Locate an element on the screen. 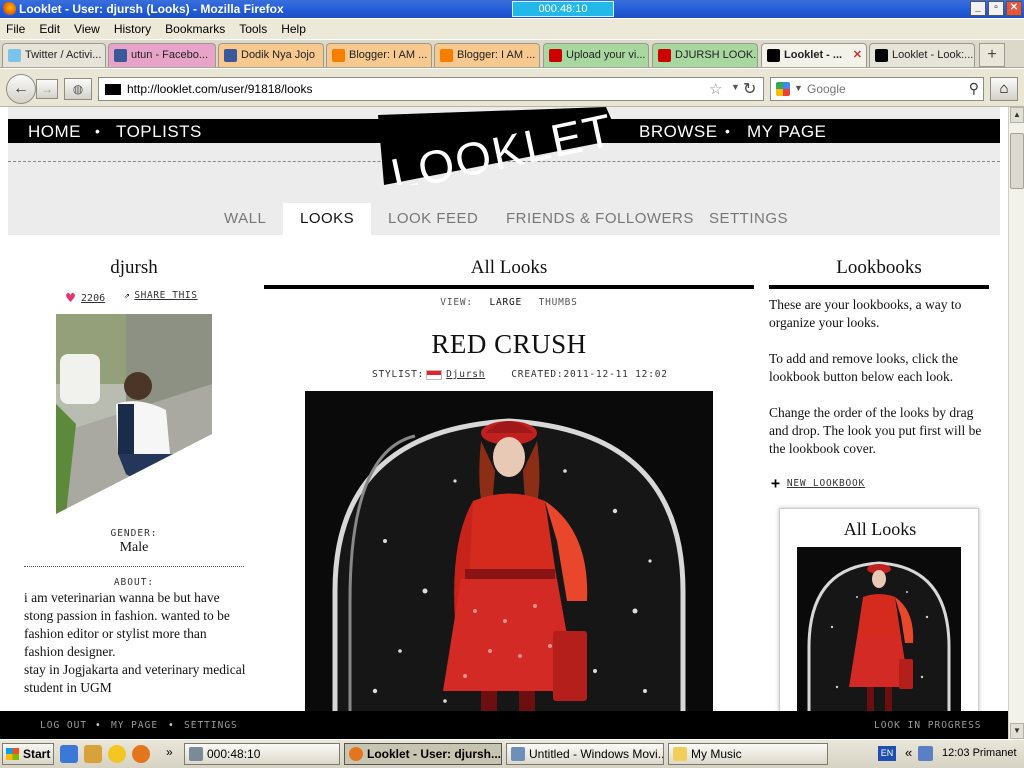  reload-icon: ↻ is located at coordinates (749, 89).